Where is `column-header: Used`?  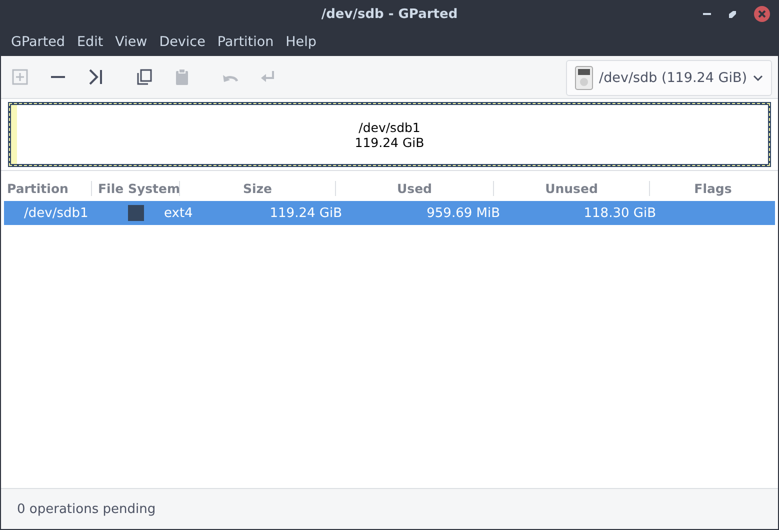
column-header: Used is located at coordinates (414, 188).